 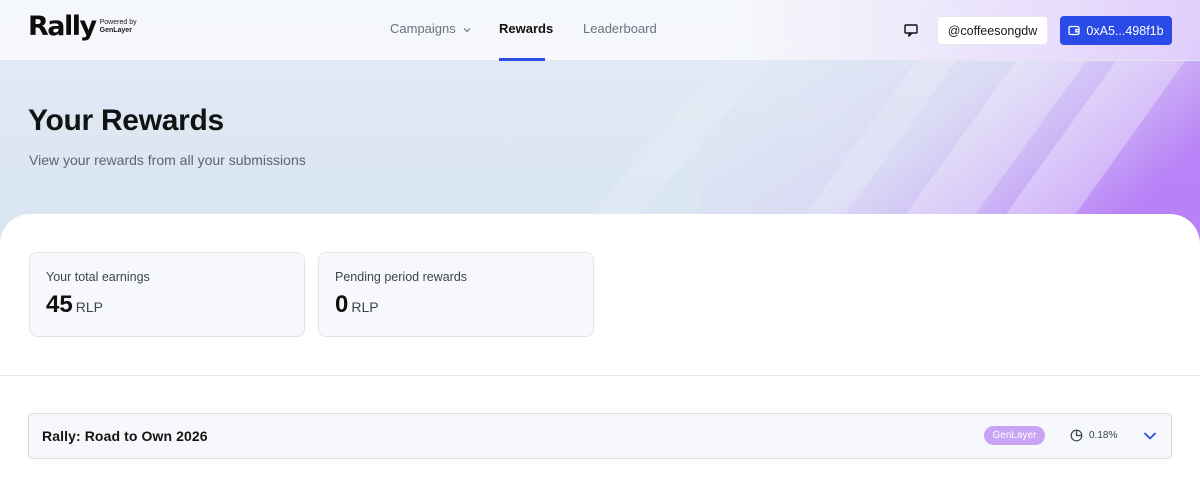 I want to click on total-earnings-unit: RLP, so click(x=89, y=307).